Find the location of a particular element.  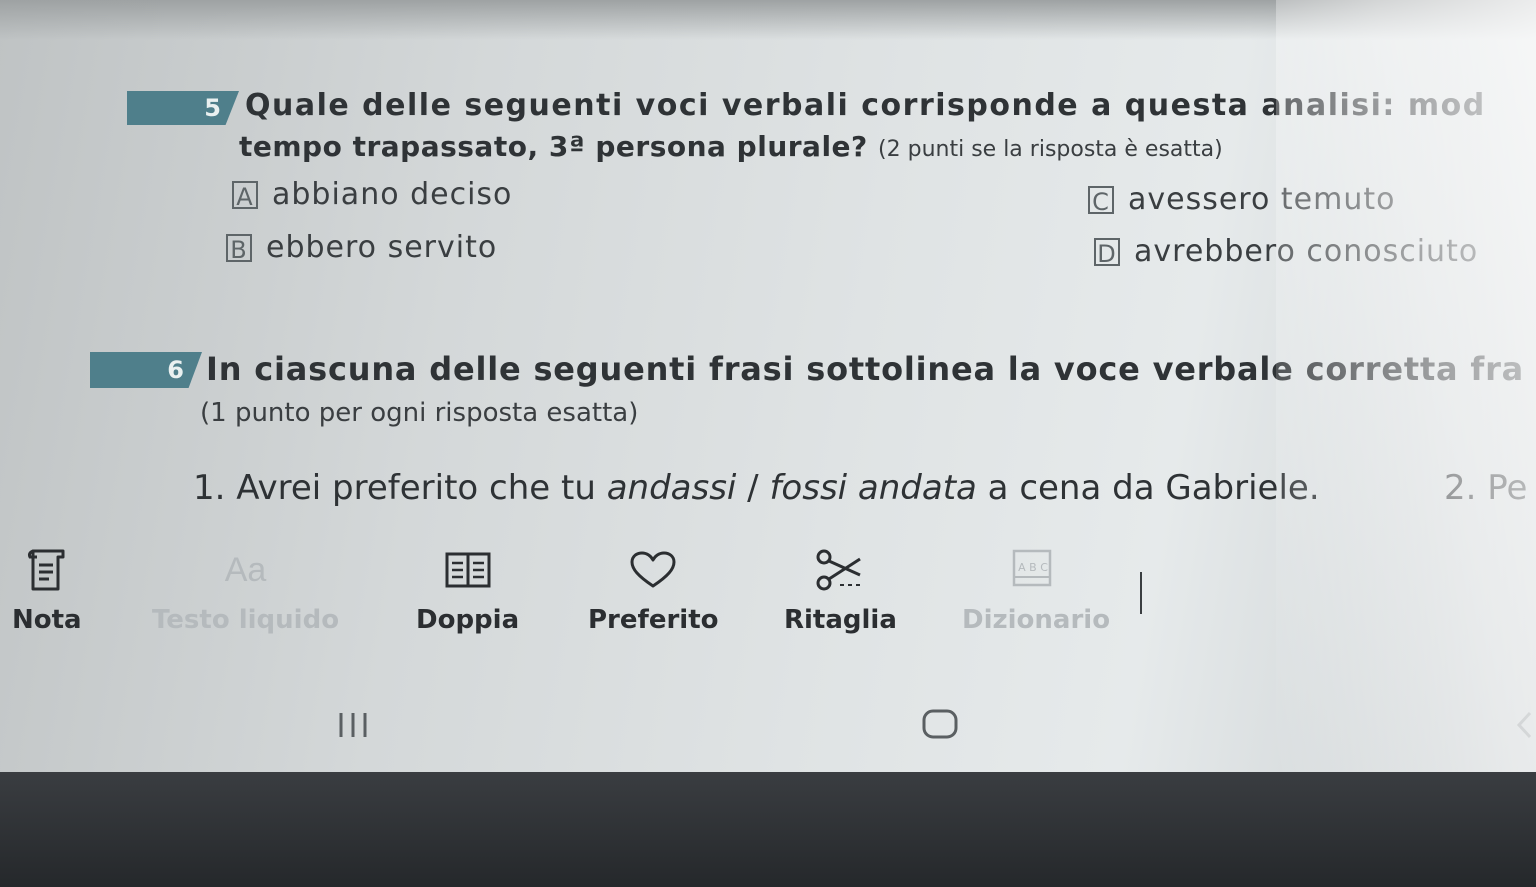

toolbar-testo-liquido-label: Testo liquido is located at coordinates (246, 620).